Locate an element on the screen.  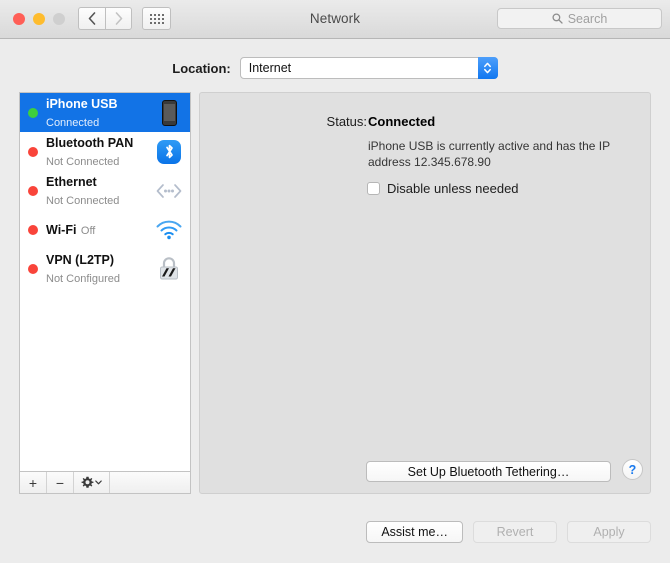
service-action-menu-button is located at coordinates (92, 482).